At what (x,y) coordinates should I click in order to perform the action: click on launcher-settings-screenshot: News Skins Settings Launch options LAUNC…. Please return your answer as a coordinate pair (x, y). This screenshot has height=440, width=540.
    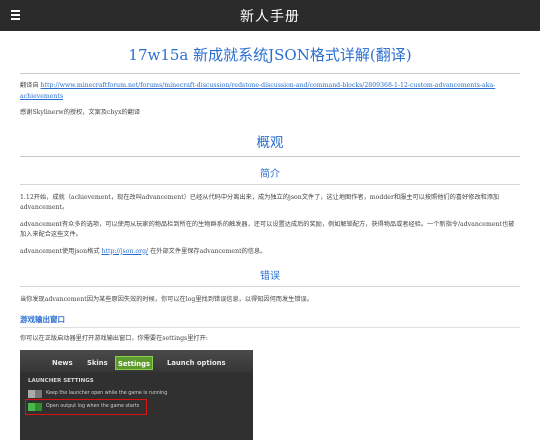
    Looking at the image, I should click on (136, 395).